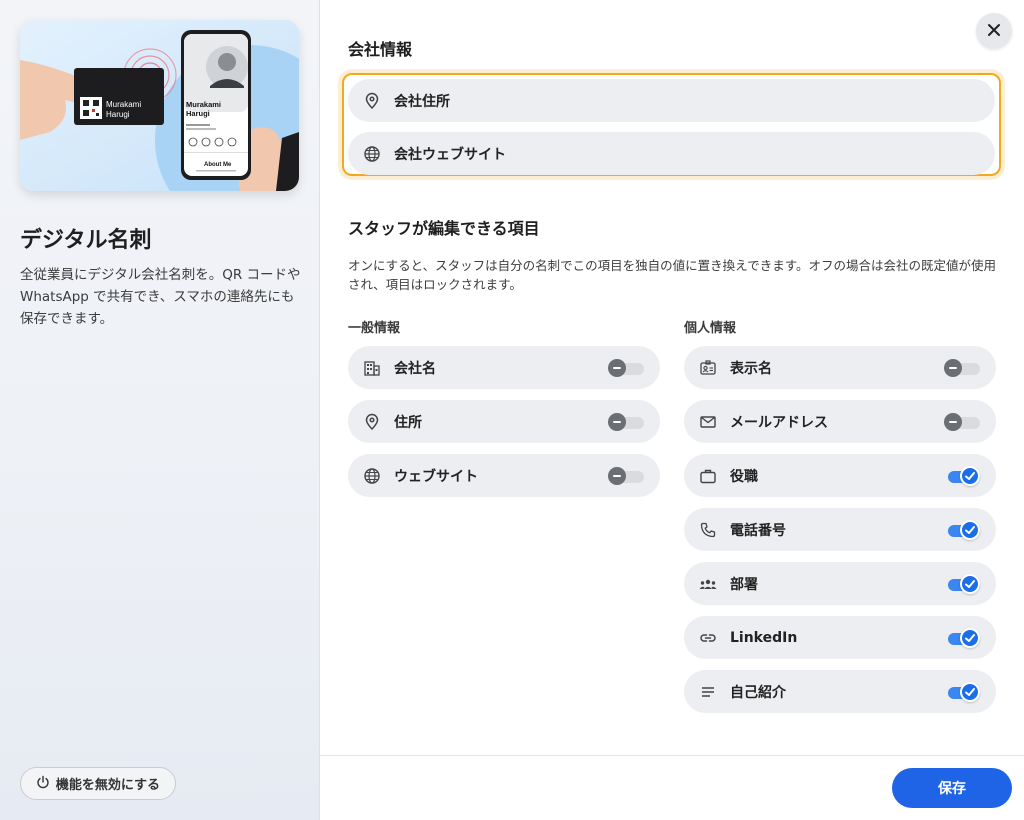 This screenshot has height=820, width=1024. I want to click on general-item-website: ウェブサイト, so click(504, 475).